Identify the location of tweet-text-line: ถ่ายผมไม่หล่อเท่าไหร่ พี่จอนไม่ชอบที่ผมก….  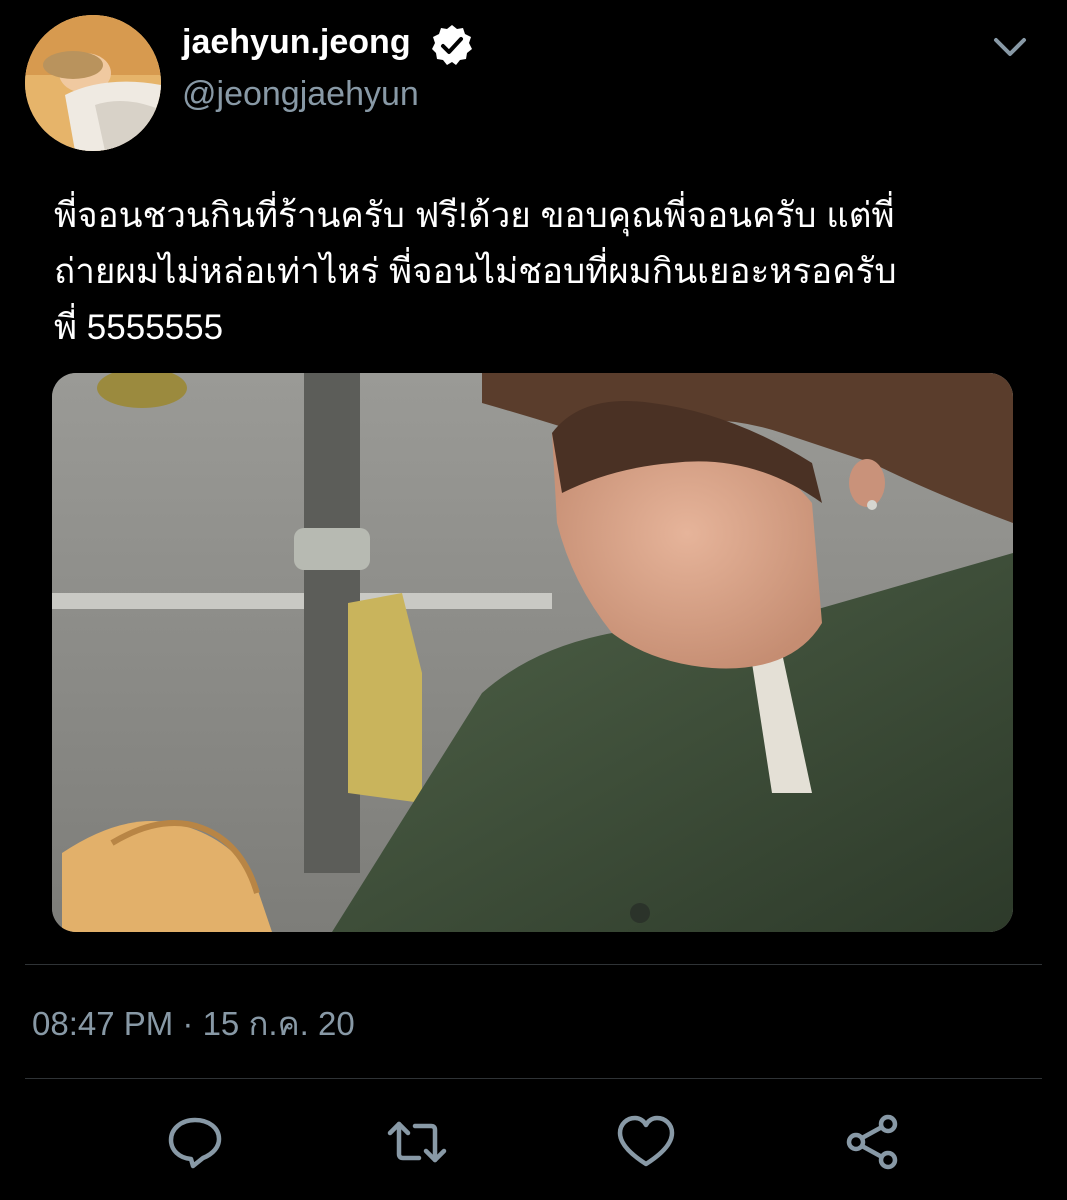
(475, 271).